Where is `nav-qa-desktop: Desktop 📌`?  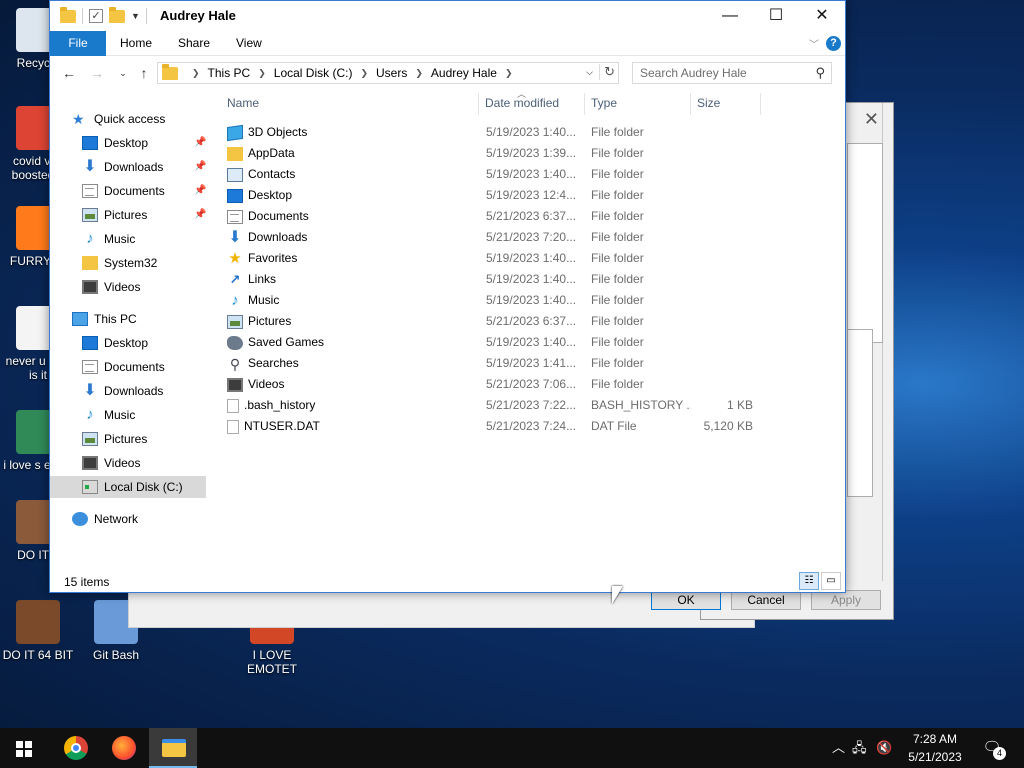 nav-qa-desktop: Desktop 📌 is located at coordinates (128, 143).